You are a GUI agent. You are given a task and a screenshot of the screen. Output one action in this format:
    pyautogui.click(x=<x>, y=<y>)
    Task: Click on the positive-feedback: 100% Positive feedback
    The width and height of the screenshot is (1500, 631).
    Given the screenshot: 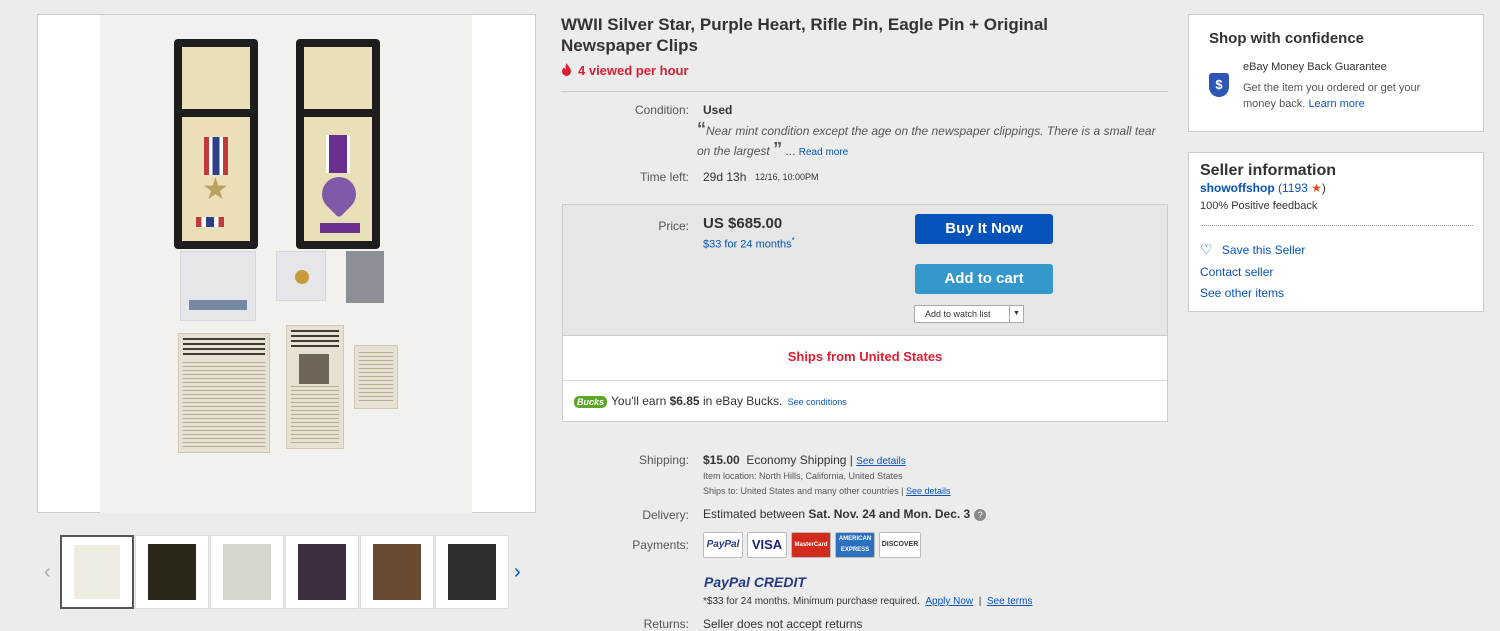 What is the action you would take?
    pyautogui.click(x=1259, y=206)
    